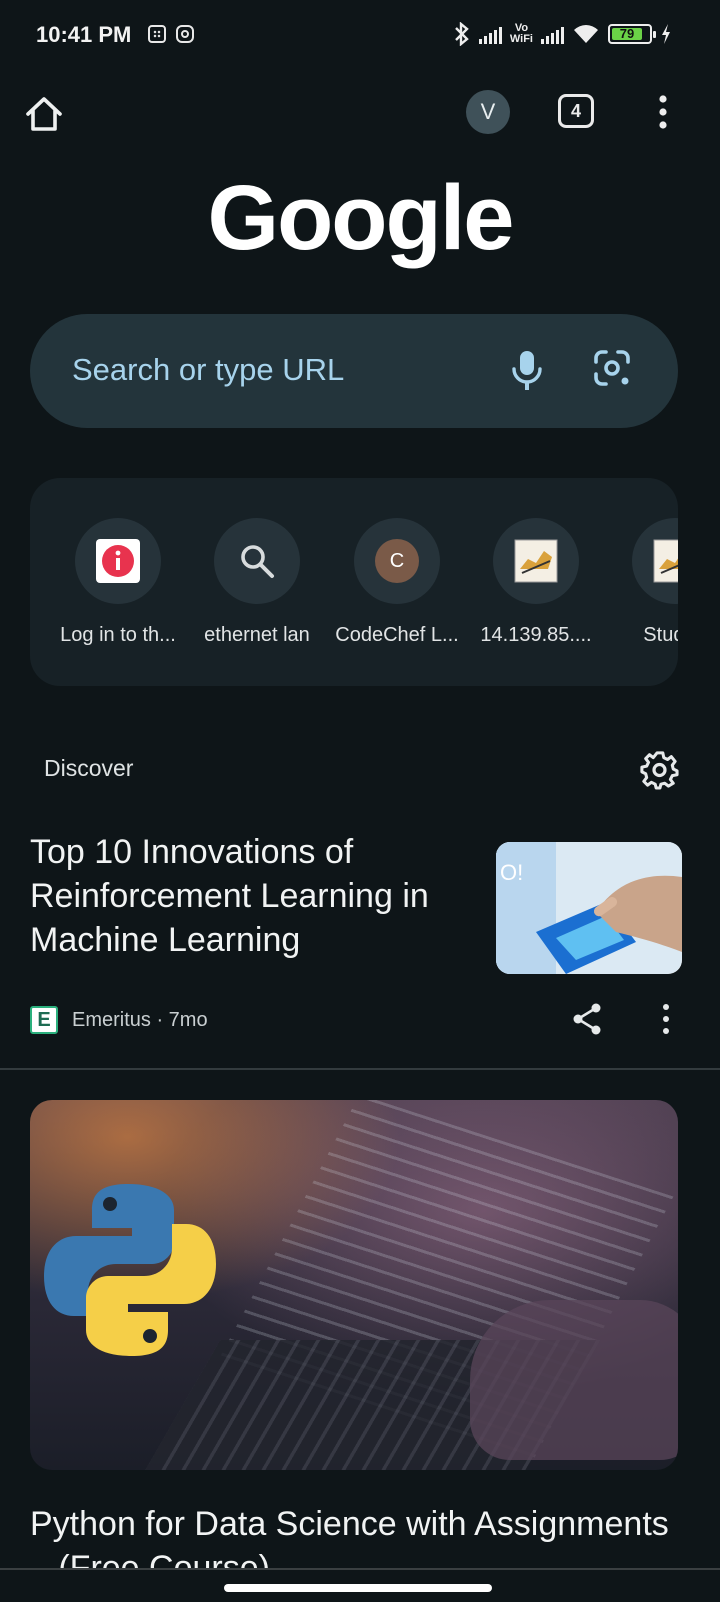  I want to click on shortcut-label: ethernet lan, so click(257, 635).